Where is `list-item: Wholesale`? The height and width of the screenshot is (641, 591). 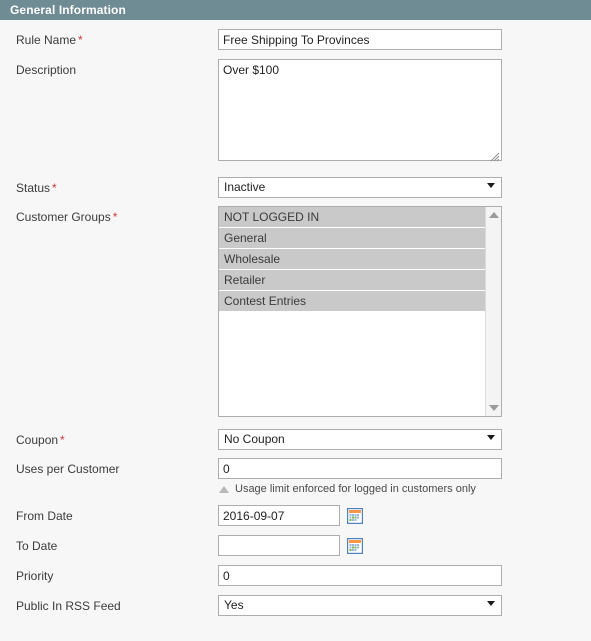
list-item: Wholesale is located at coordinates (352, 259).